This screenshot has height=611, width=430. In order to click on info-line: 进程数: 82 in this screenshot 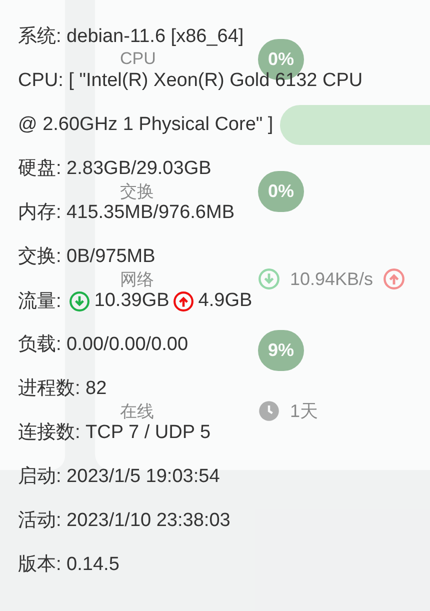, I will do `click(62, 388)`.